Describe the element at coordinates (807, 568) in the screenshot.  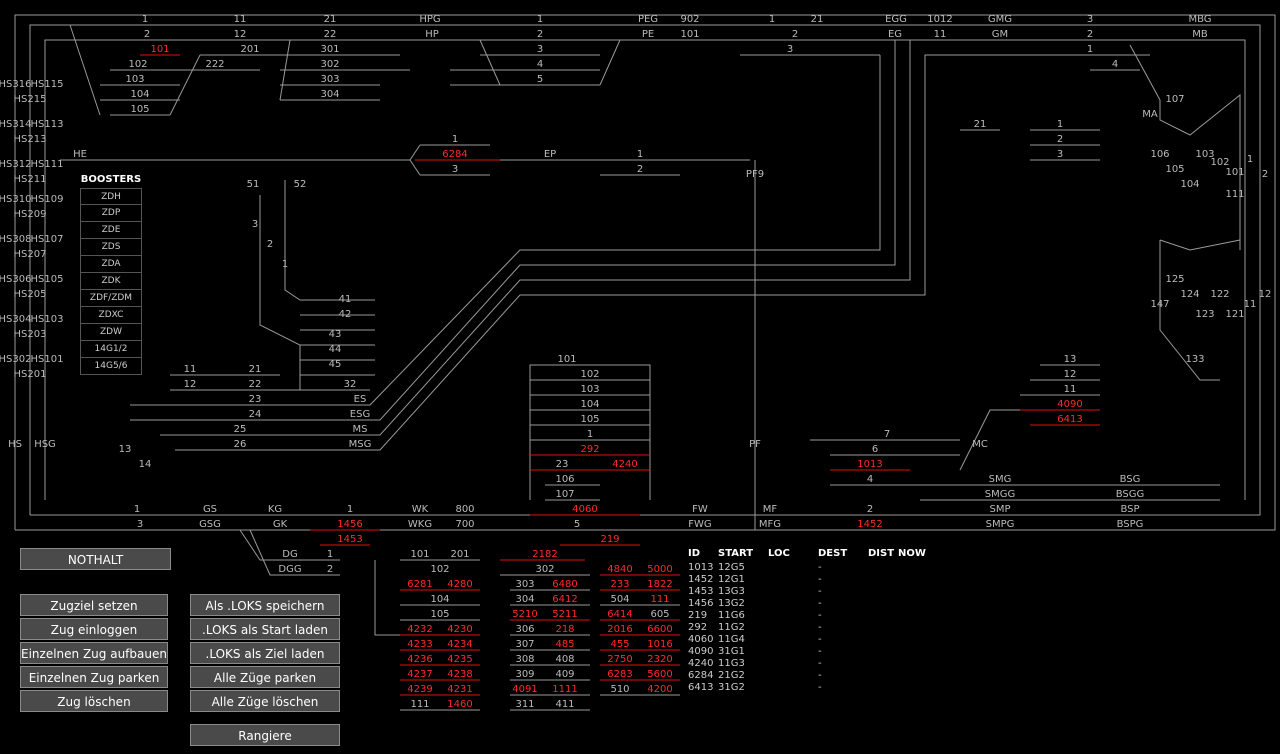
I see `train-row: 1013 12G5 -` at that location.